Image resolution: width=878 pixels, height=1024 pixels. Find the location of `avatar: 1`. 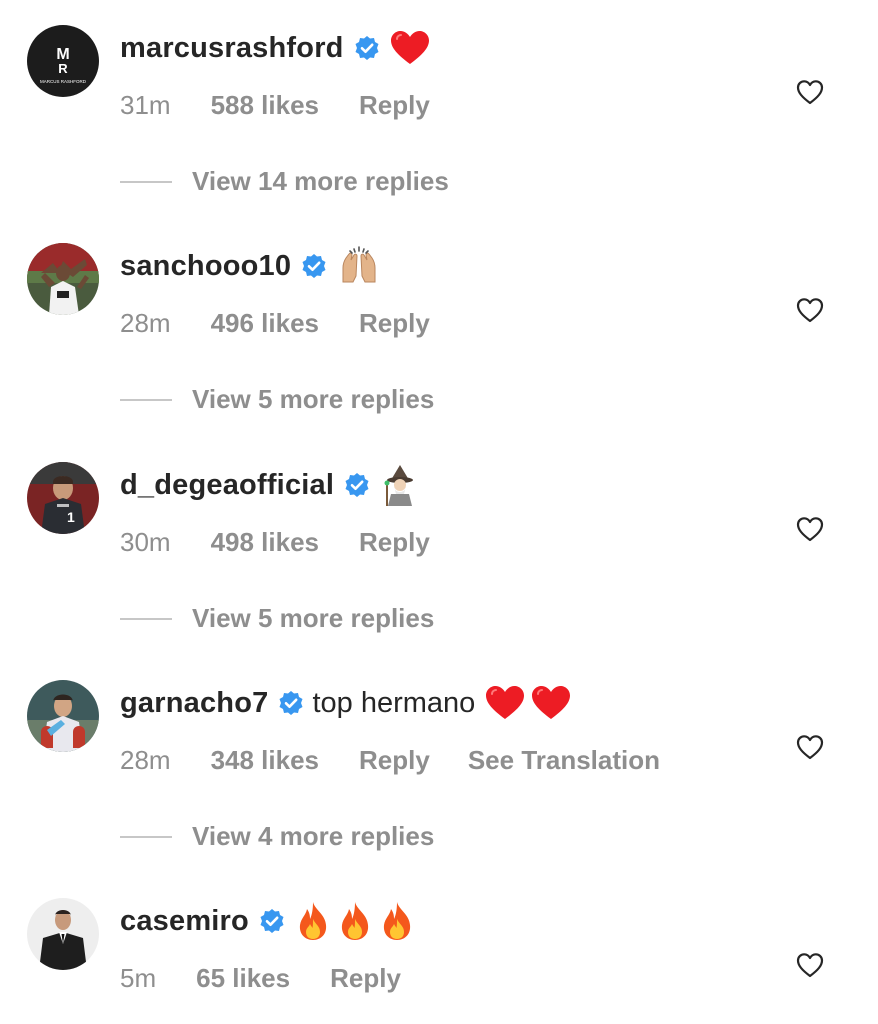

avatar: 1 is located at coordinates (63, 498).